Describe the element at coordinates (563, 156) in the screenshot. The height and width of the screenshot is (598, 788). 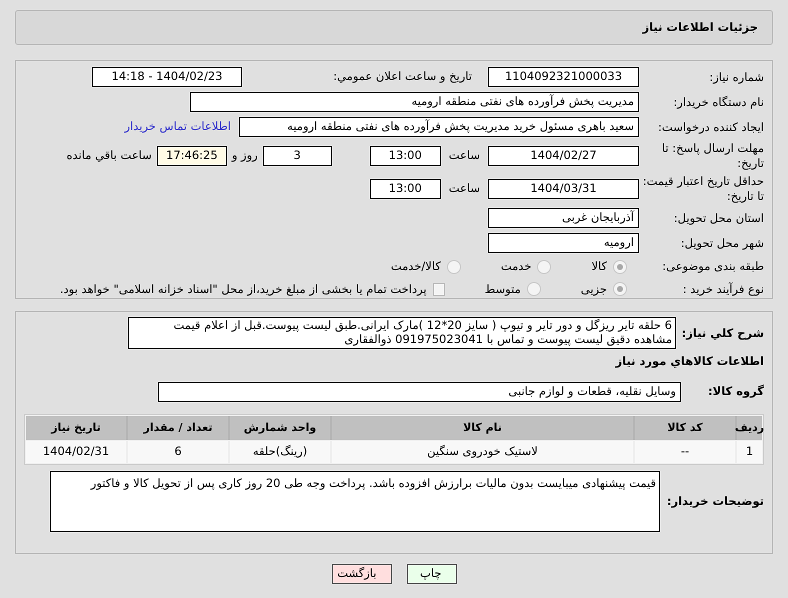
I see `text-field: 1404/02/27` at that location.